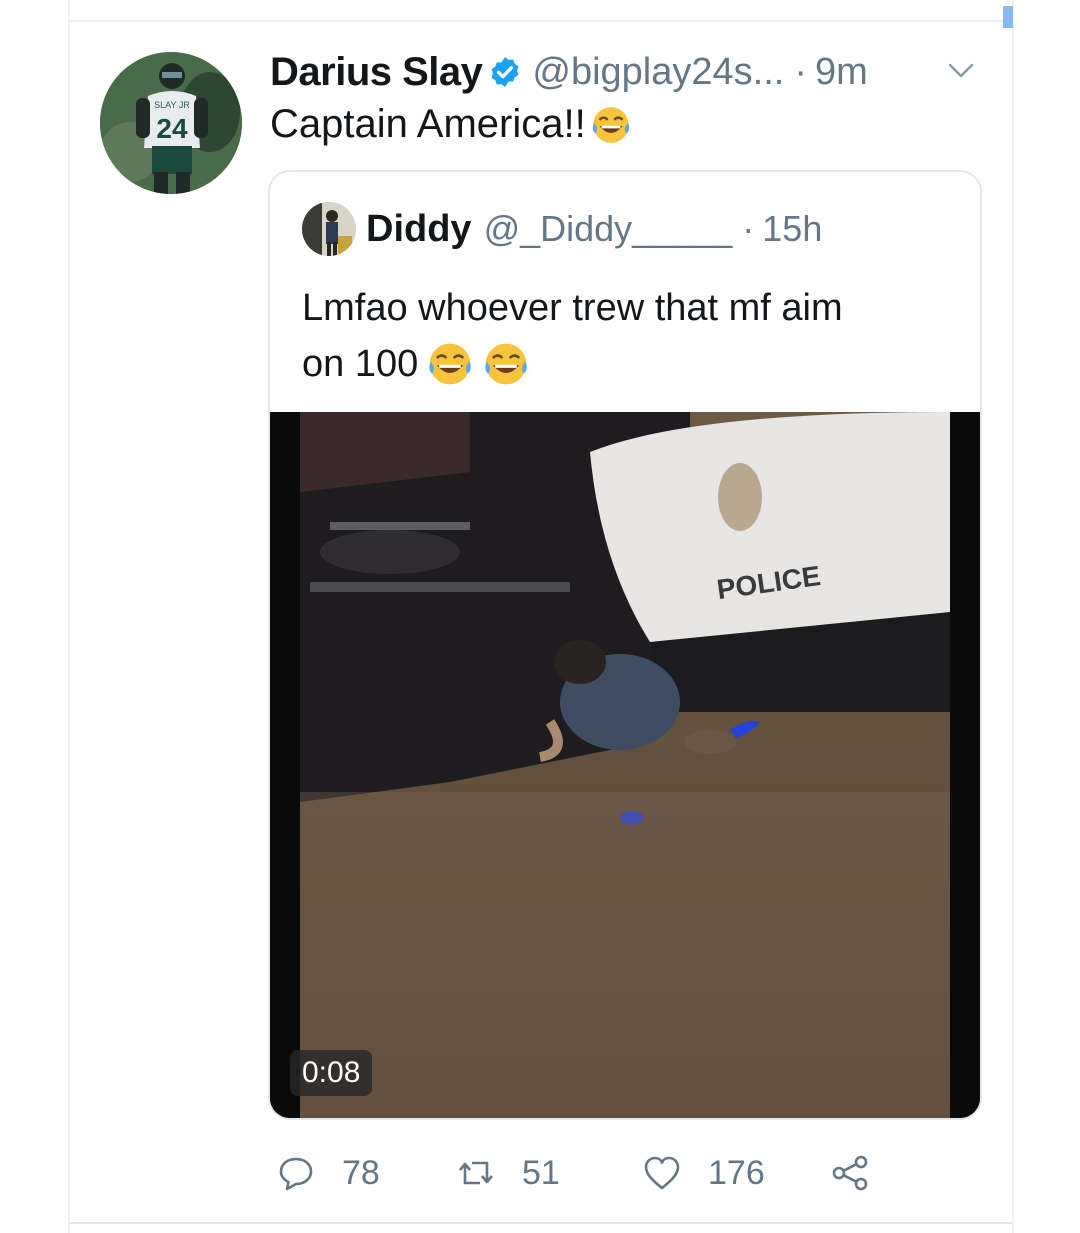 Image resolution: width=1080 pixels, height=1233 pixels. I want to click on quoted-tweet-text: Lmfao whoever trew that mf aim on 100, so click(622, 336).